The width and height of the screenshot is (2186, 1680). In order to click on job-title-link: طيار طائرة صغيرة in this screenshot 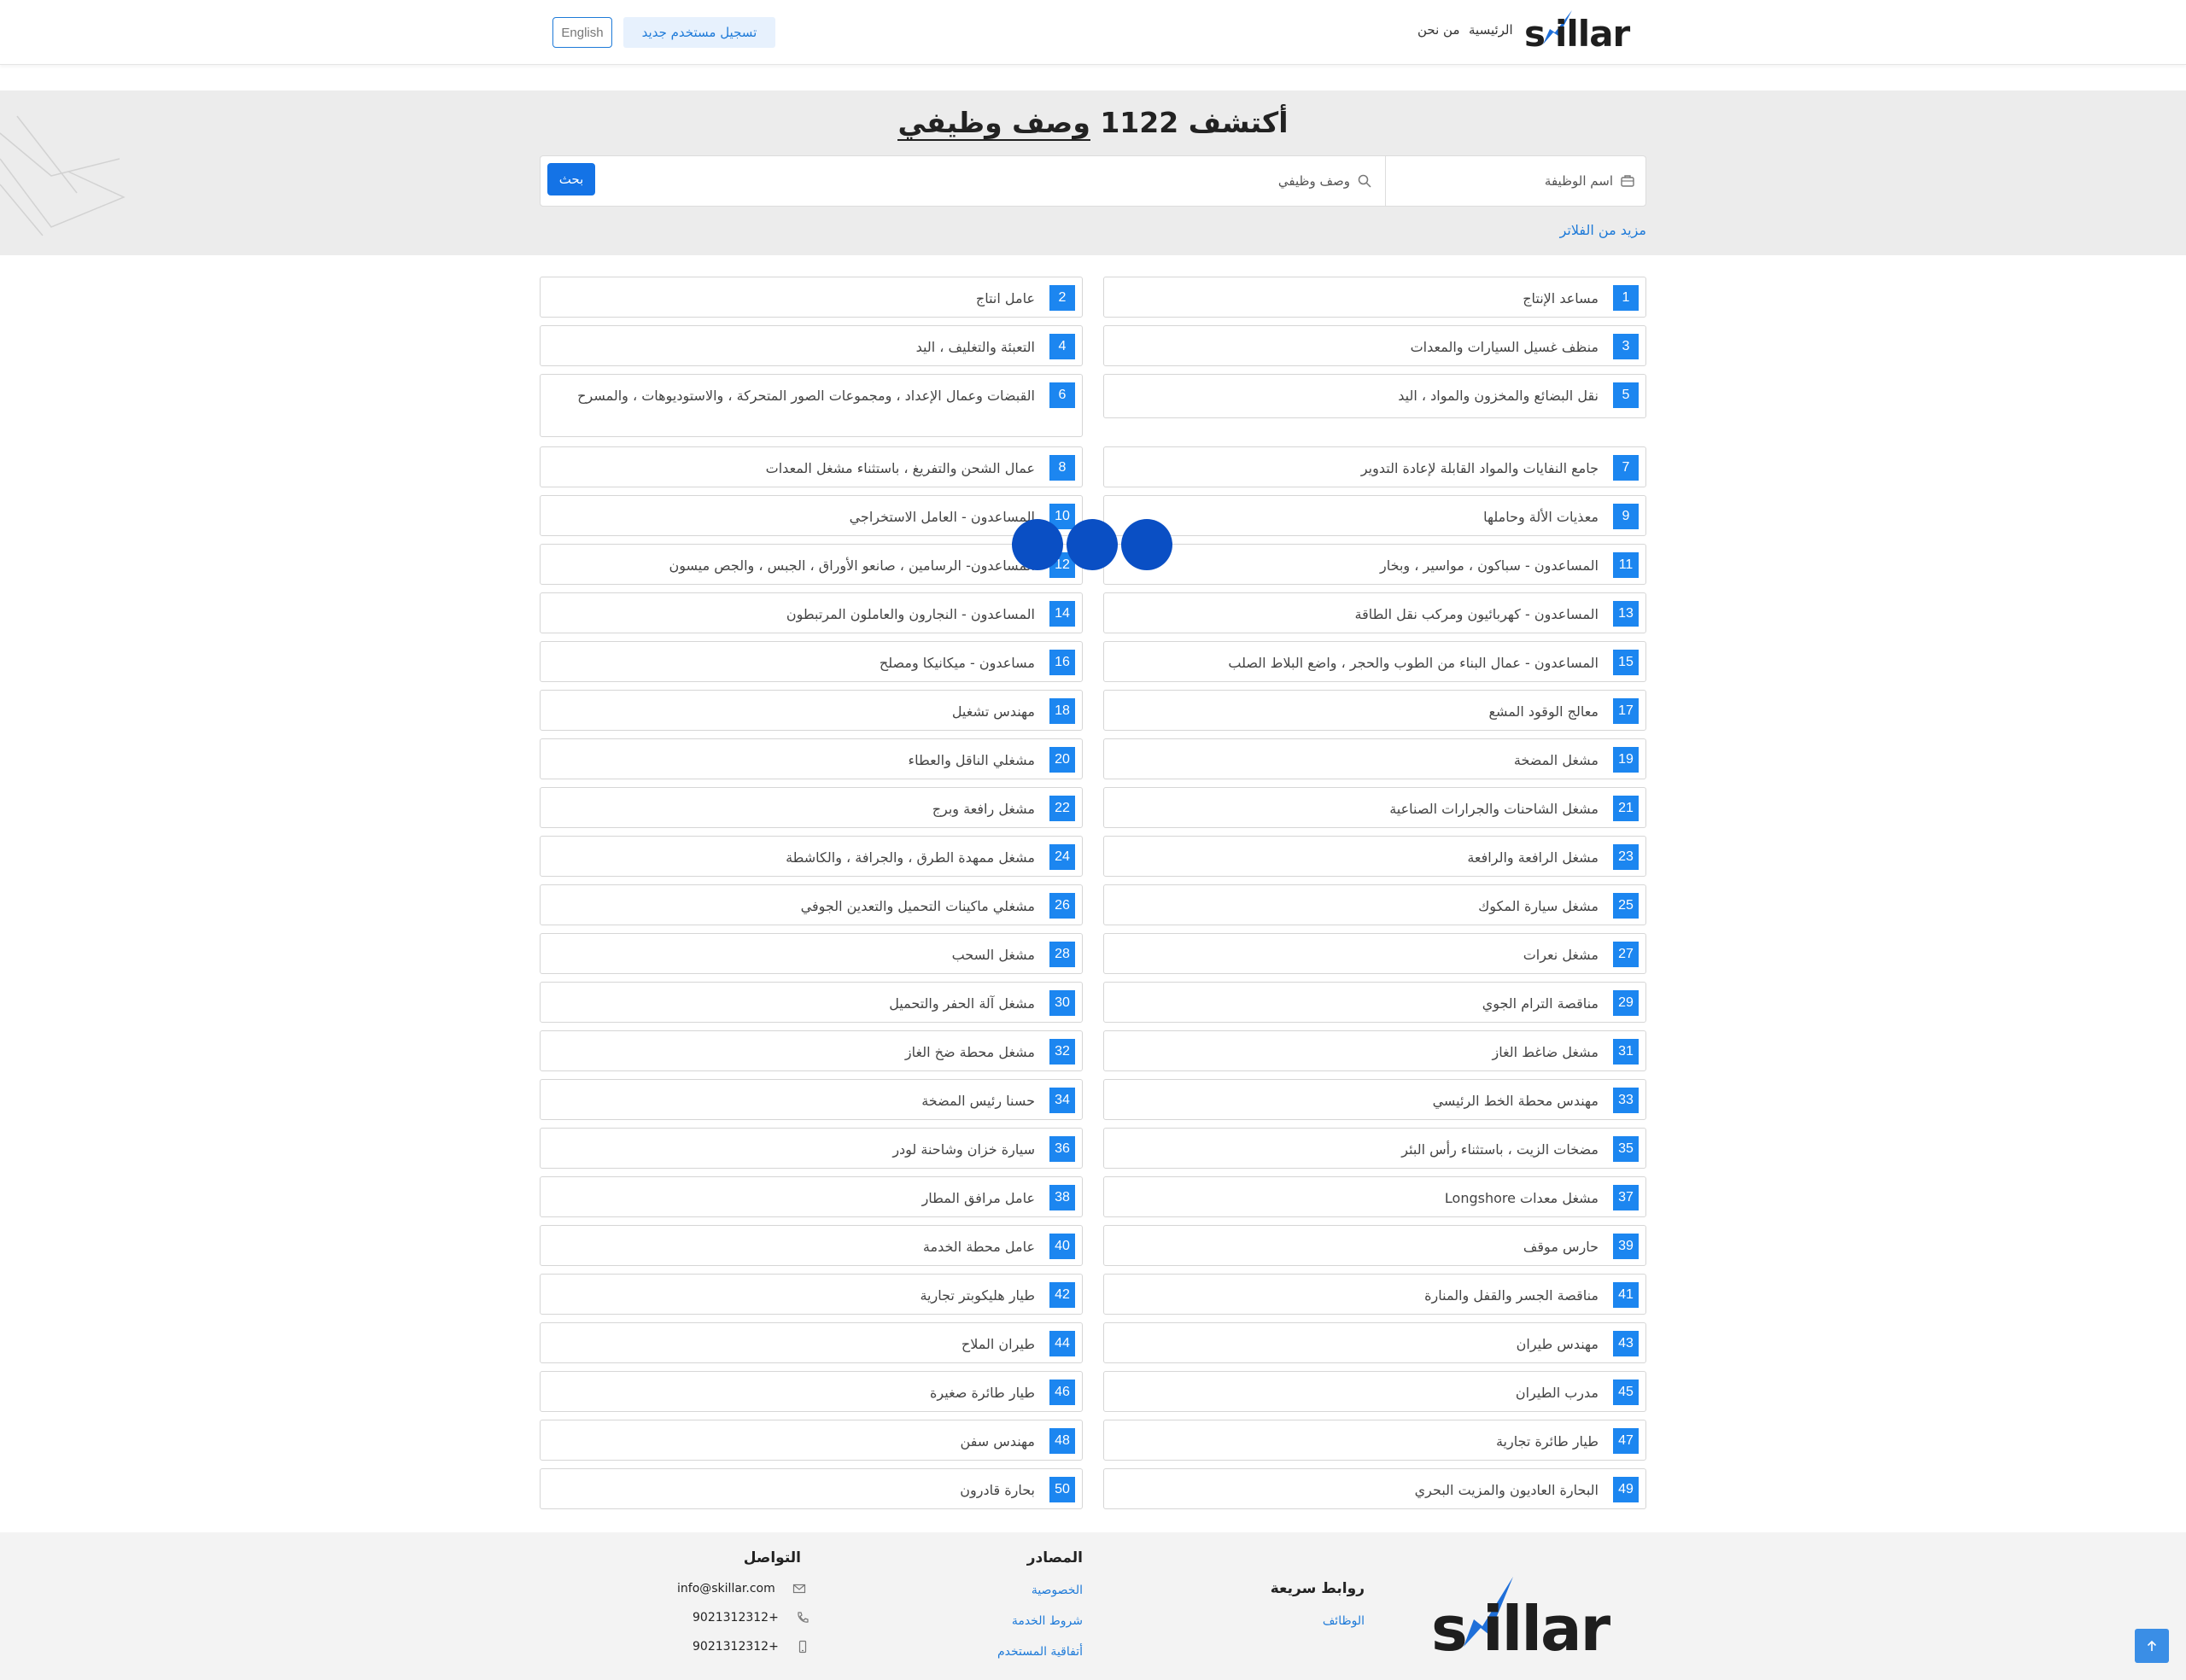, I will do `click(791, 1393)`.